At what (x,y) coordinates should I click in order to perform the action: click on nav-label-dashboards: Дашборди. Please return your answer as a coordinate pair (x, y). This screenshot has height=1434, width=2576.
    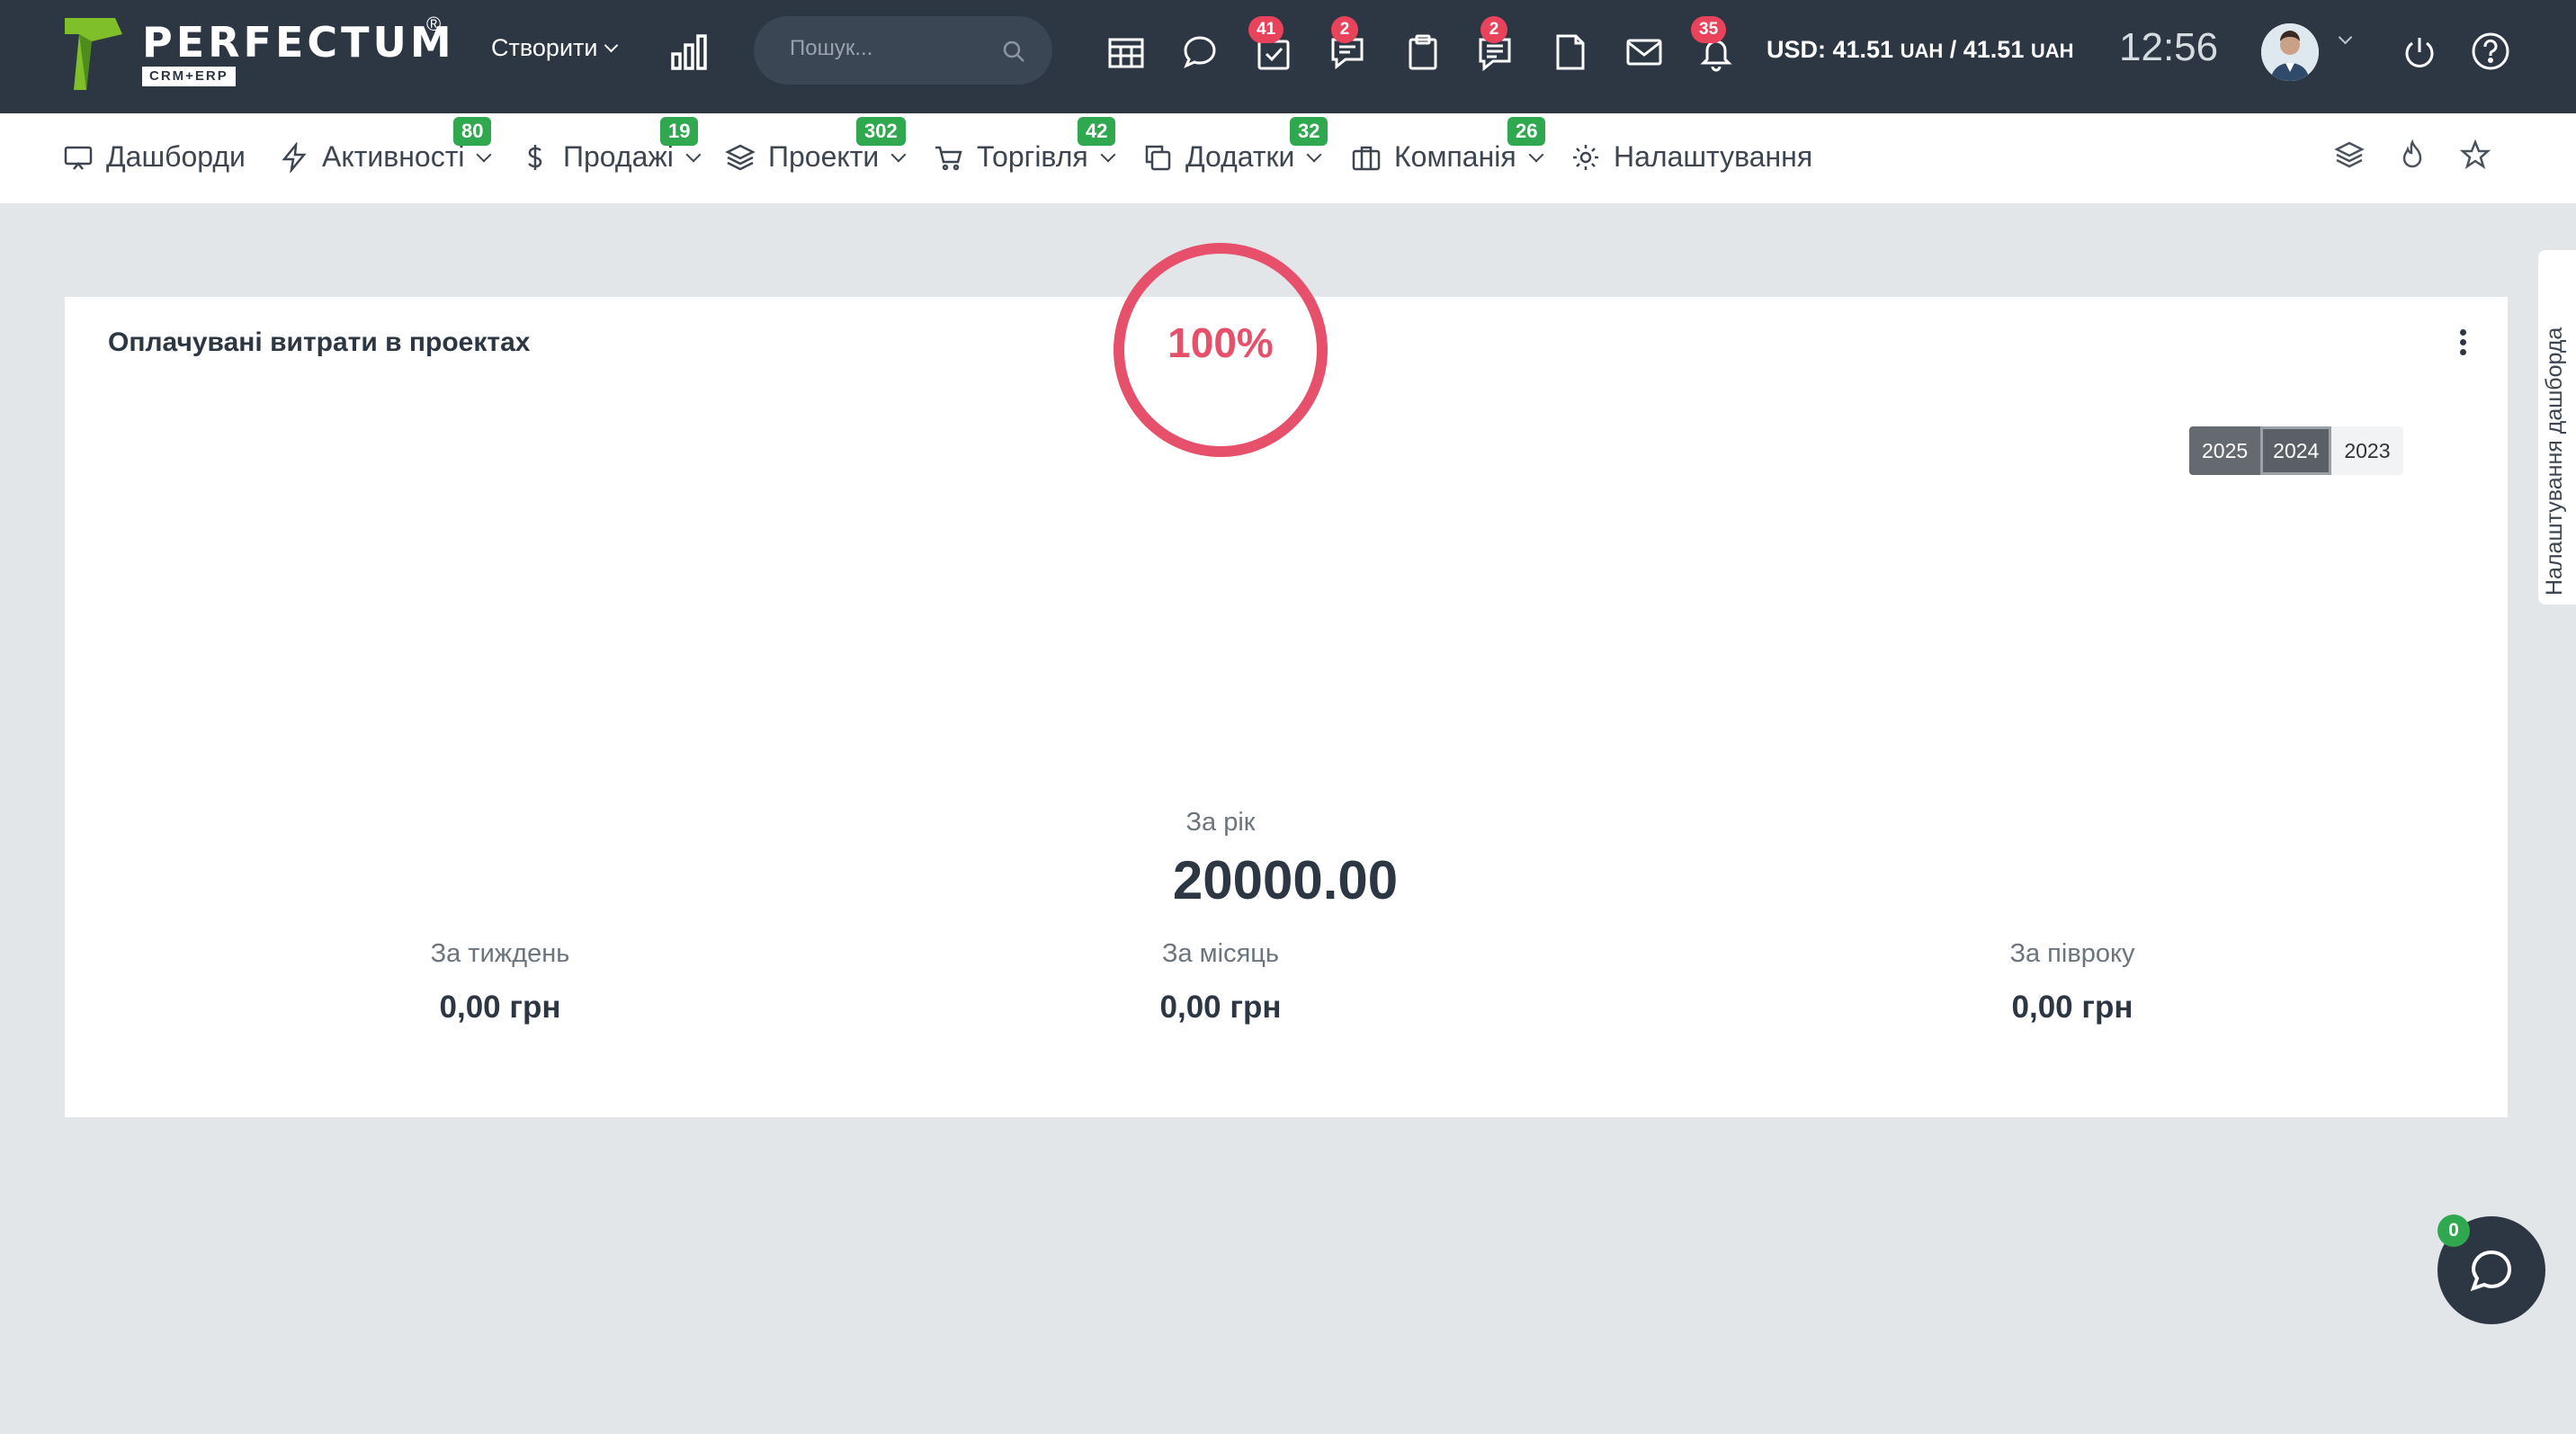
    Looking at the image, I should click on (176, 156).